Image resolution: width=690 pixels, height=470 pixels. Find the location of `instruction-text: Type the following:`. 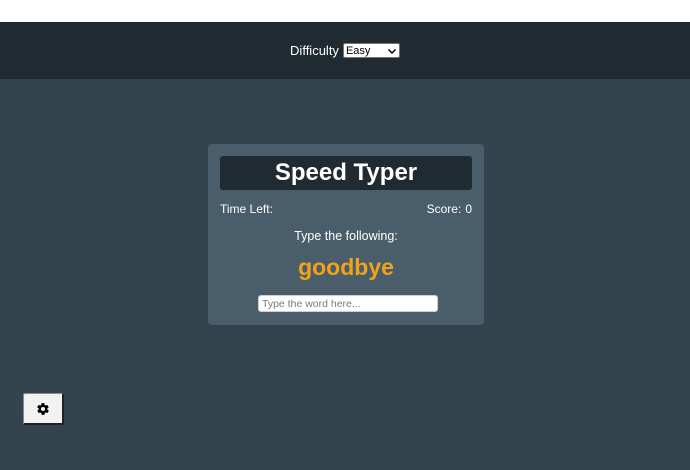

instruction-text: Type the following: is located at coordinates (346, 236).